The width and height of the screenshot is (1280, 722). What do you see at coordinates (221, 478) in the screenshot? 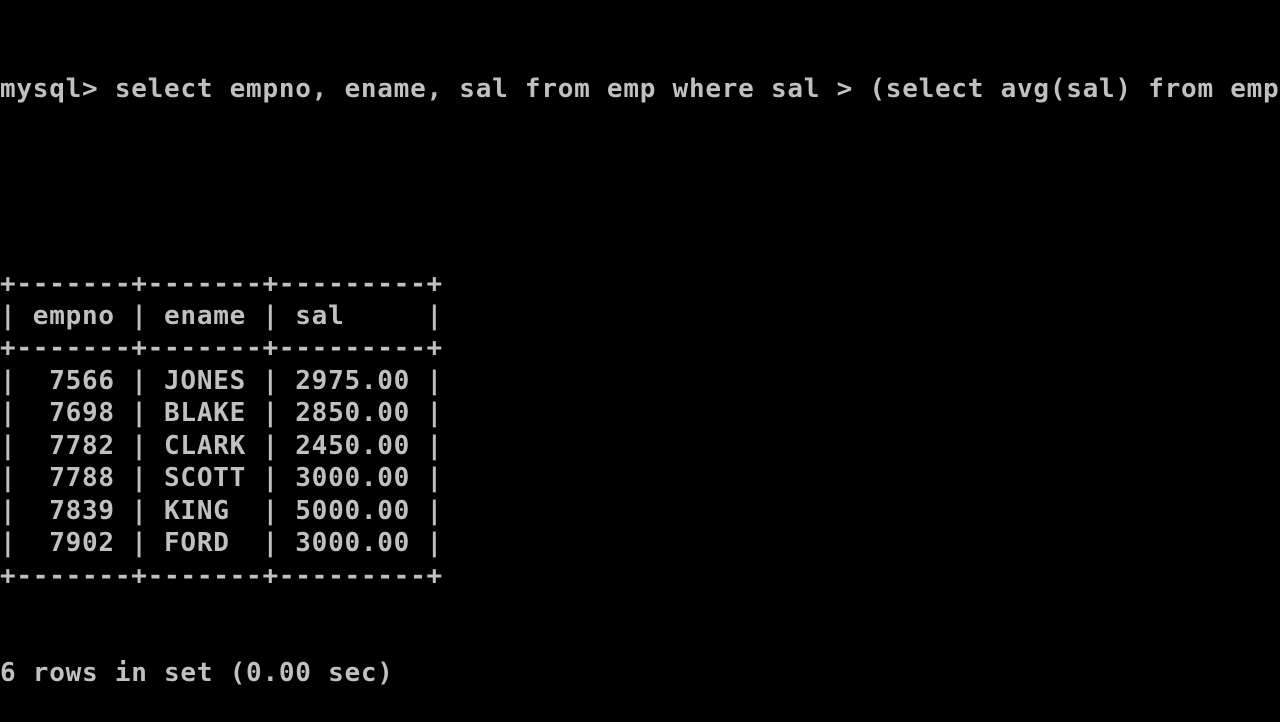
I see `table-row: | 7788 | SCOTT | 3000.00 |` at bounding box center [221, 478].